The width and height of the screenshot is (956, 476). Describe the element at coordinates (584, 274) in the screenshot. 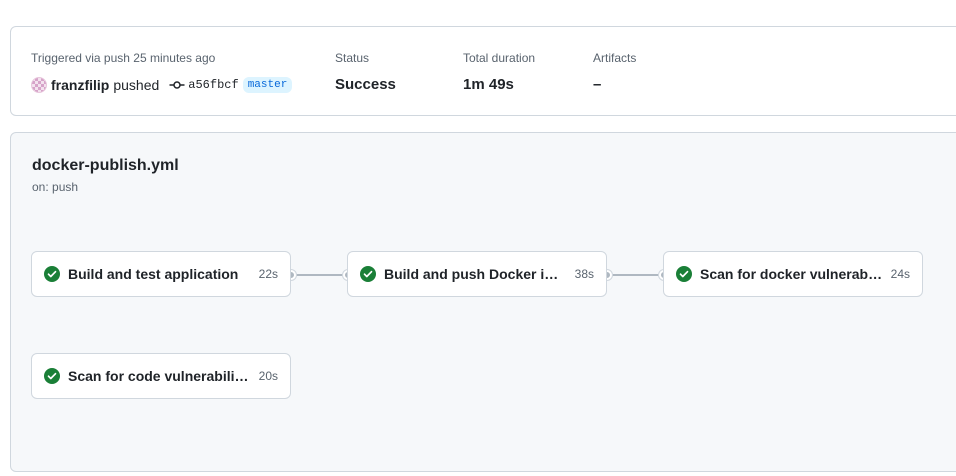

I see `job-duration: 38s` at that location.